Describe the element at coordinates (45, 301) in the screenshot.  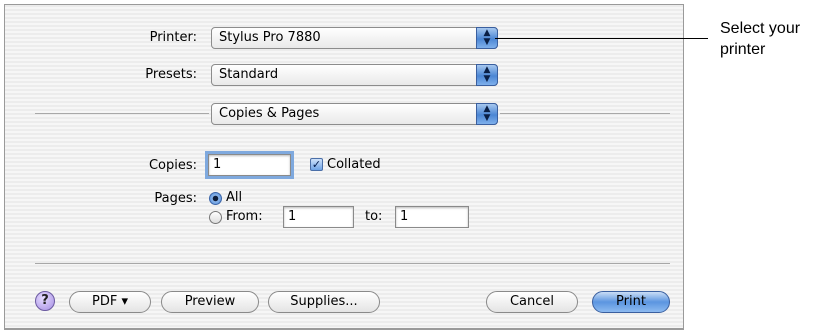
I see `help-button: ?` at that location.